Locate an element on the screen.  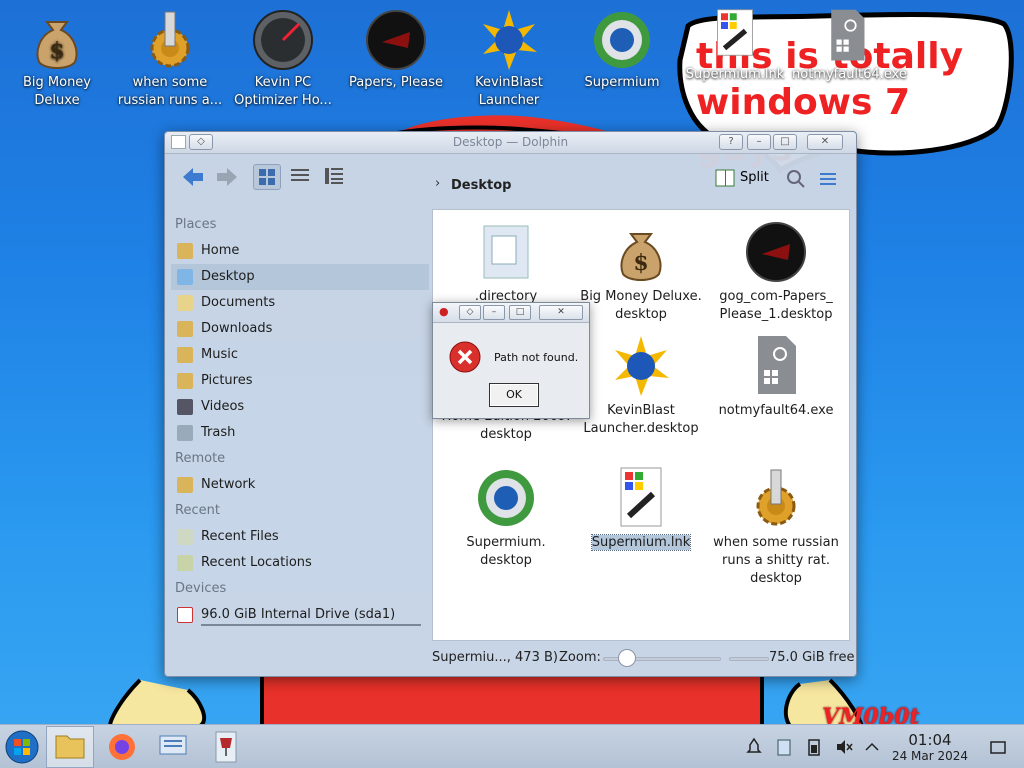
error-dialog: ● ◇ – □ ✕ Path not found. OK is located at coordinates (511, 360).